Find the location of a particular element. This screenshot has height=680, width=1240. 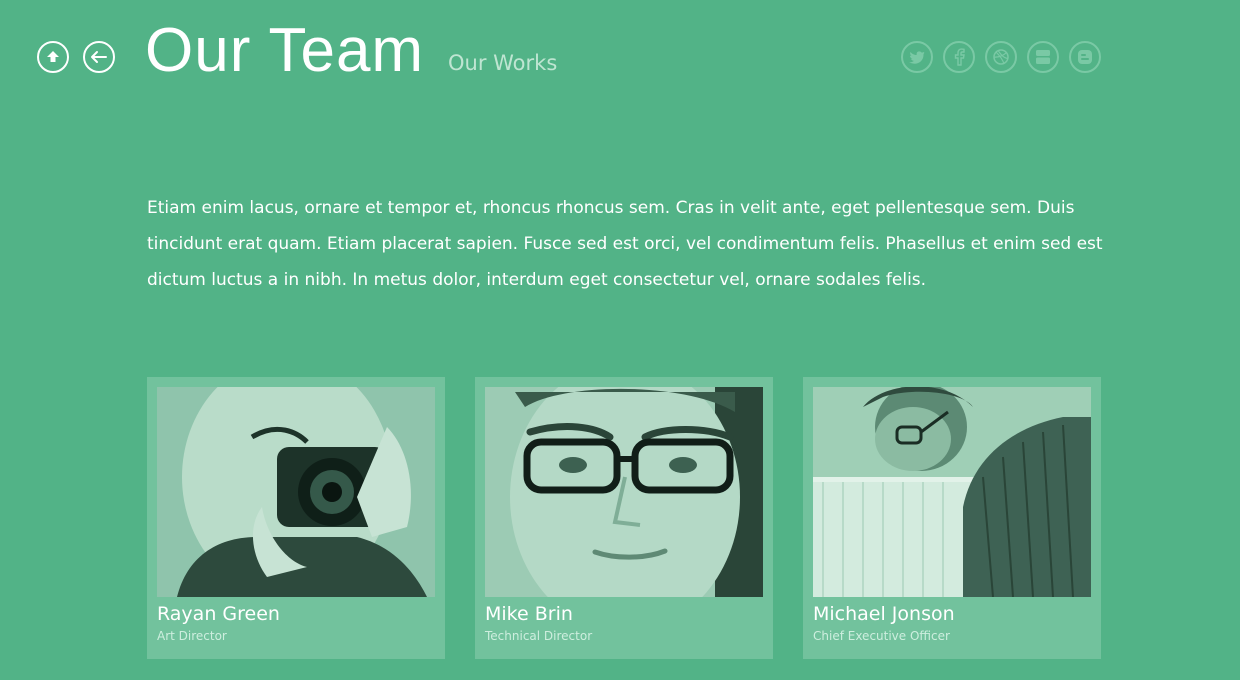

team-card: Mike Brin Technical Director is located at coordinates (624, 518).